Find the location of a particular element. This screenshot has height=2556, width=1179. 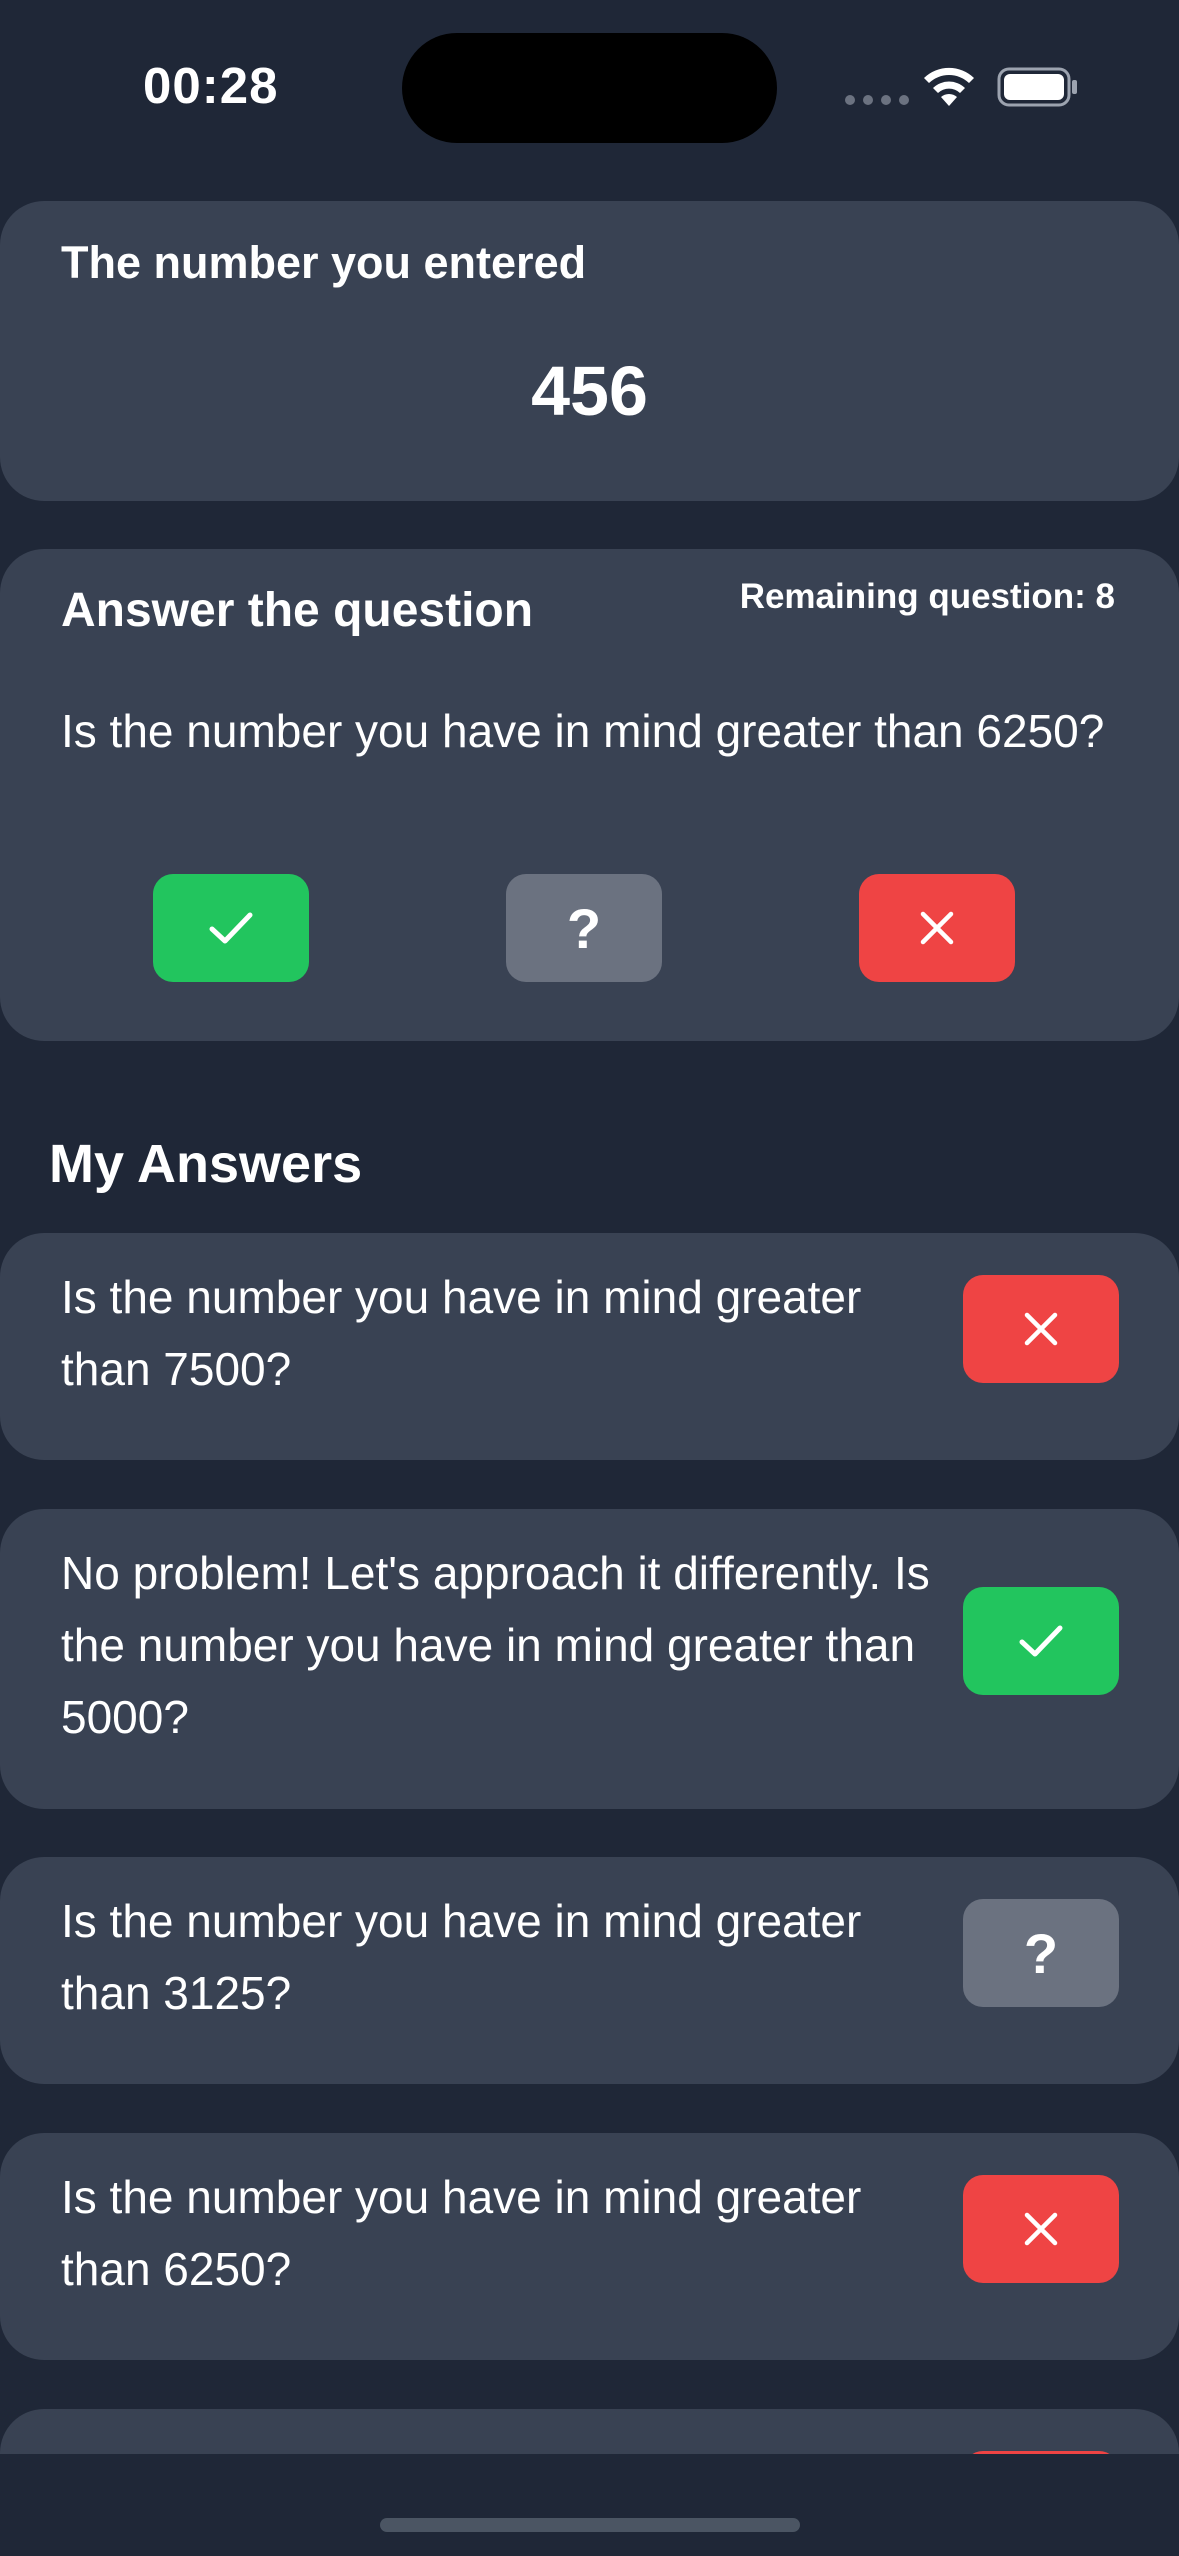

answer-yes-badge is located at coordinates (1041, 1641).